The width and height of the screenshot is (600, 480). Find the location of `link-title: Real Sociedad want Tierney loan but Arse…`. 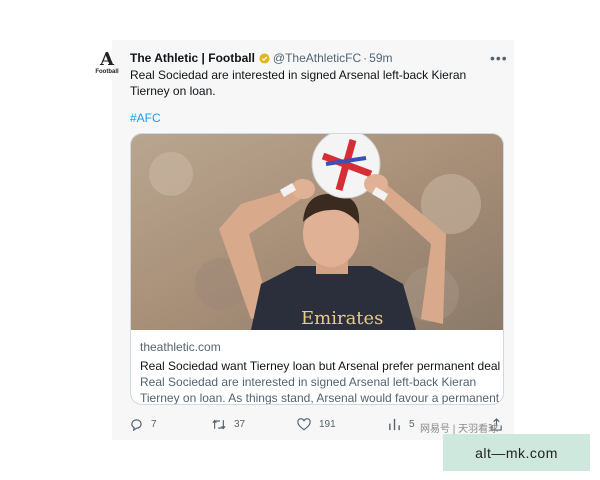

link-title: Real Sociedad want Tierney loan but Arse… is located at coordinates (320, 366).